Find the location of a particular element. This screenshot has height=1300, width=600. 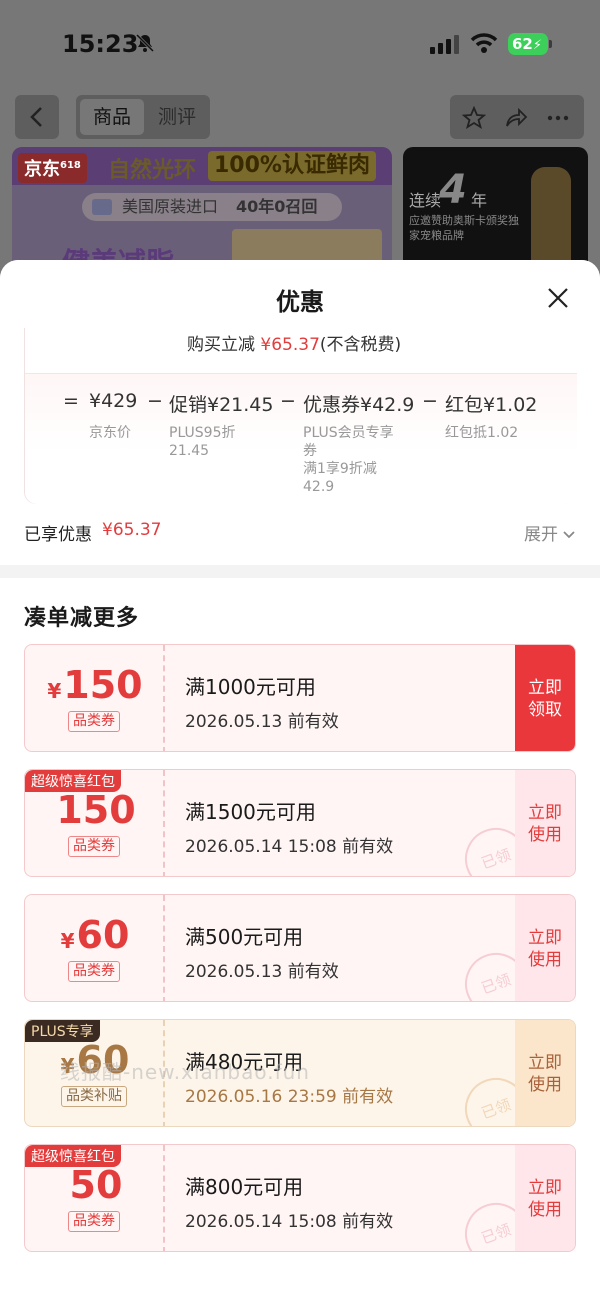

recall-text: 40年0召回 is located at coordinates (277, 206).